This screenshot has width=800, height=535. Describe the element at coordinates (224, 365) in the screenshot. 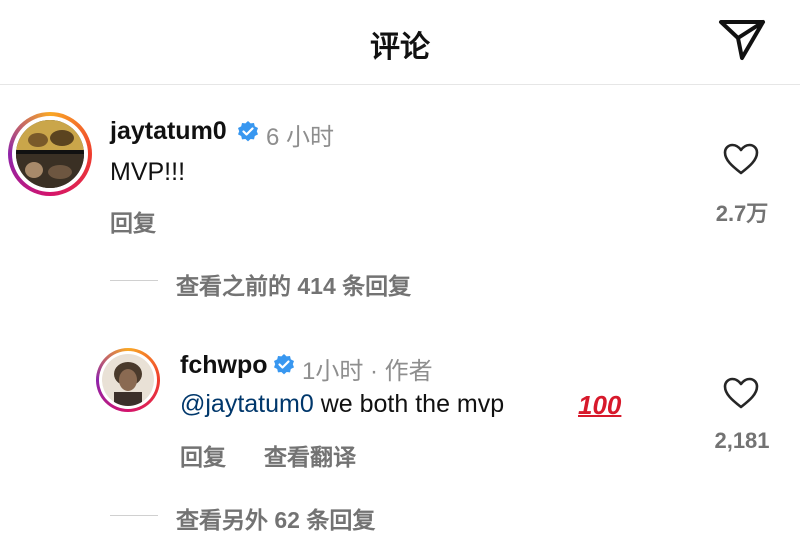

I see `reply-username: fchwpo` at that location.